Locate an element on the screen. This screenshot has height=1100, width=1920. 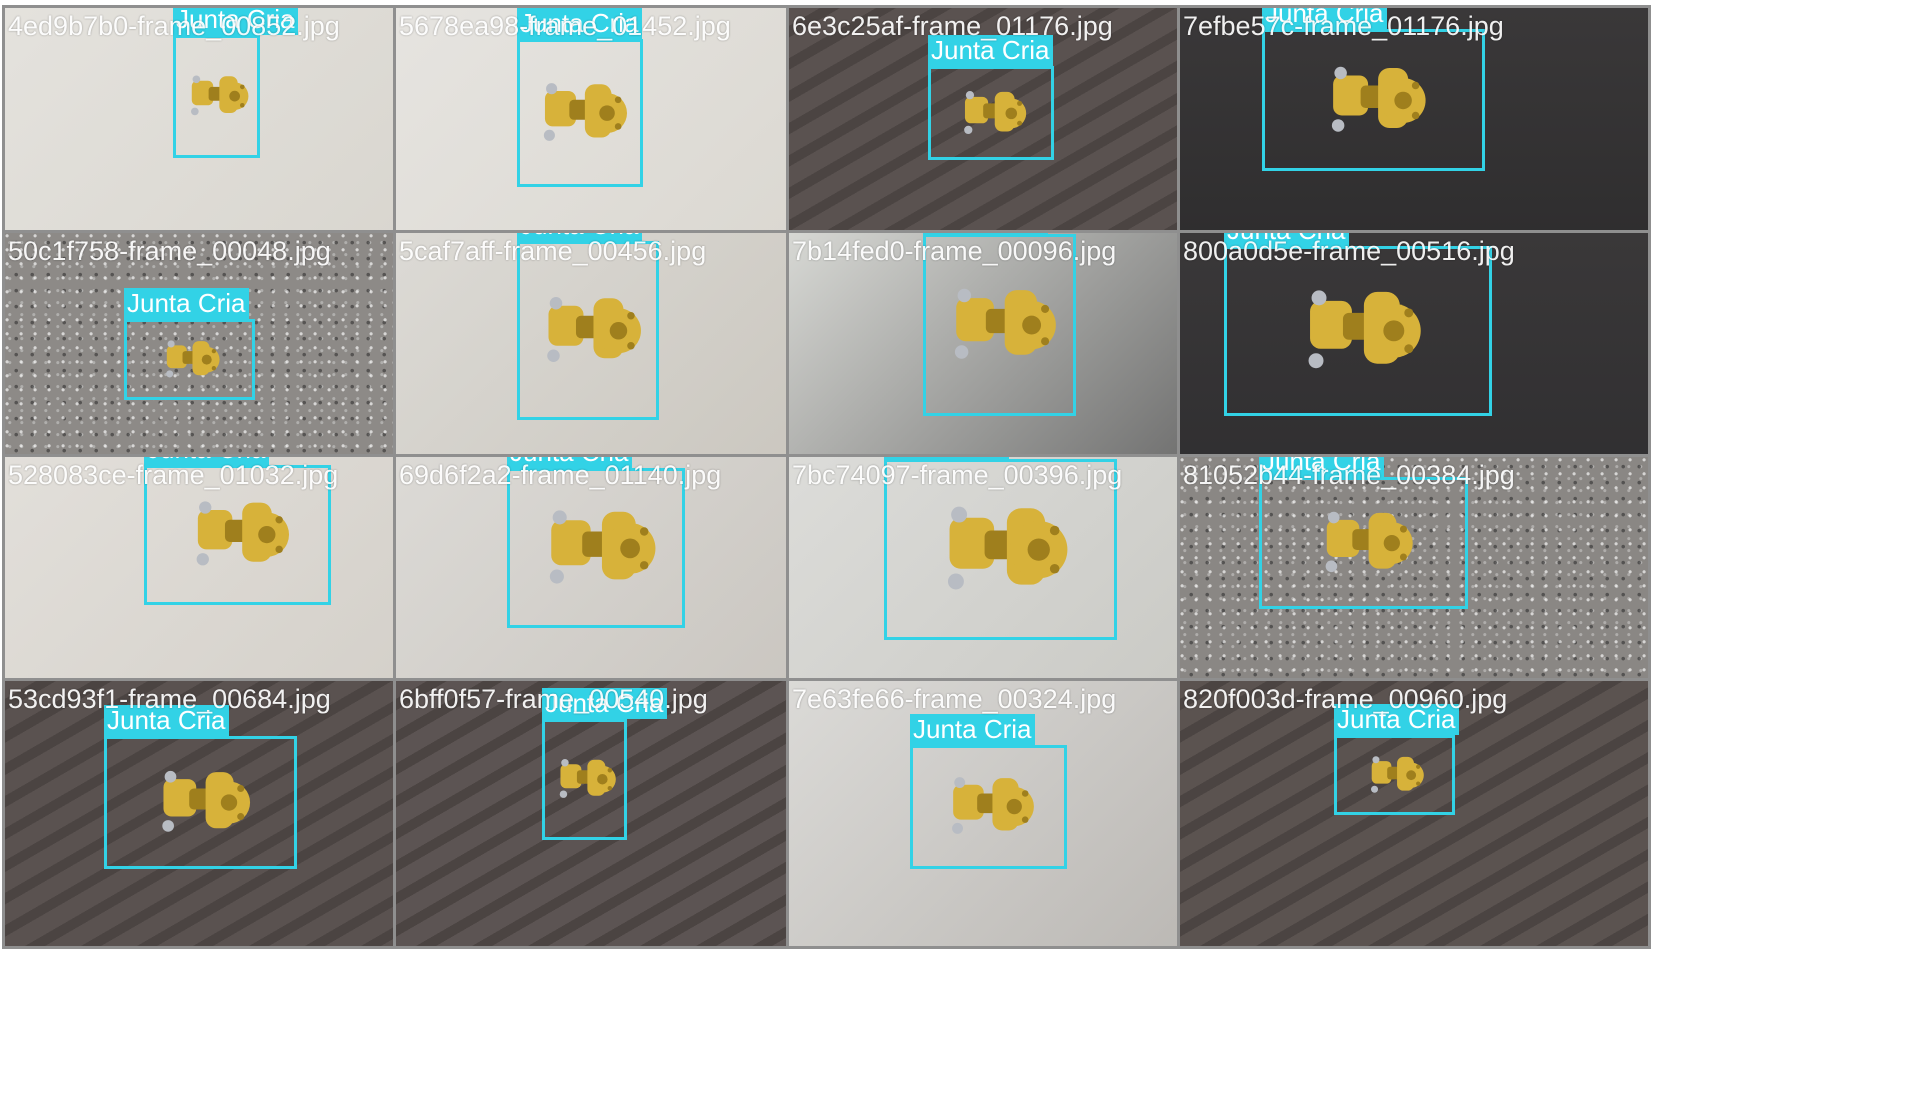
tile-filename: 50c1f758-frame_00048.jpg is located at coordinates (169, 251).